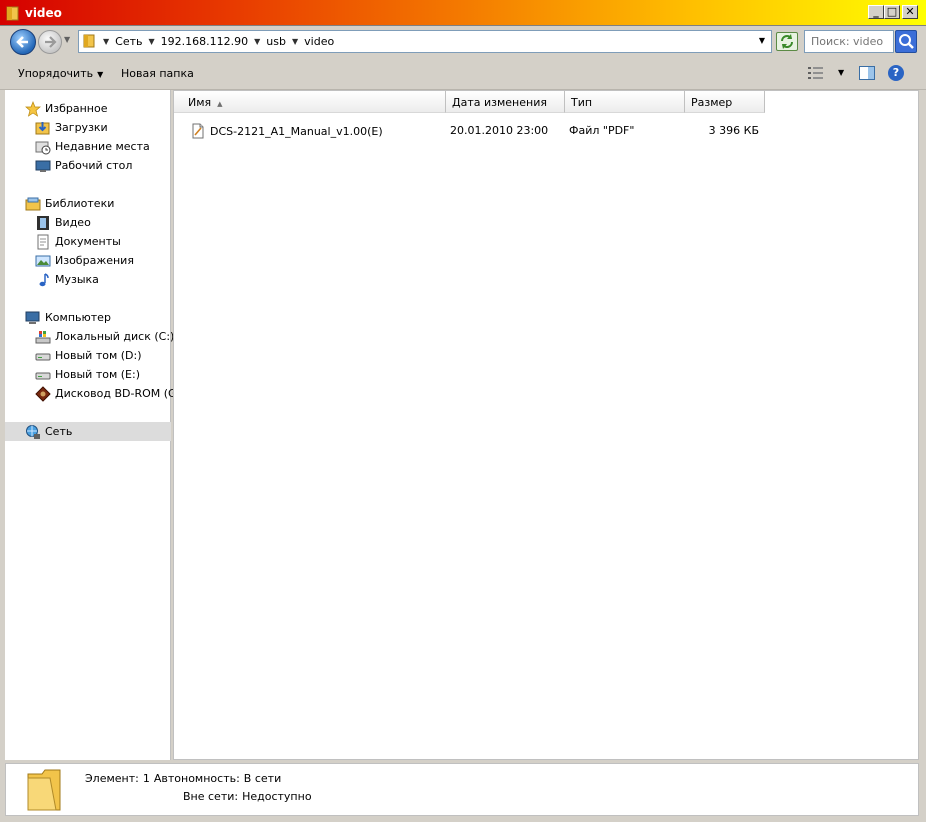  What do you see at coordinates (43, 241) in the screenshot?
I see `documents-library-icon` at bounding box center [43, 241].